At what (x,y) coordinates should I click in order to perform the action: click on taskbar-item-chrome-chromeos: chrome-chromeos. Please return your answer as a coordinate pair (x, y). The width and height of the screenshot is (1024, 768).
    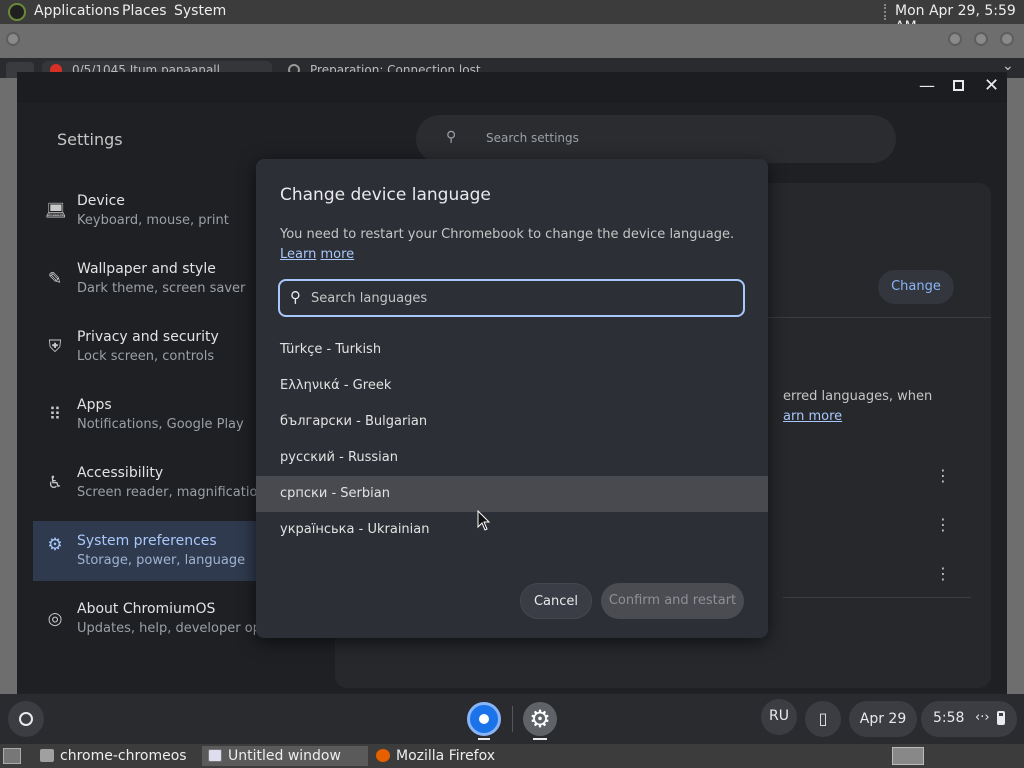
    Looking at the image, I should click on (116, 756).